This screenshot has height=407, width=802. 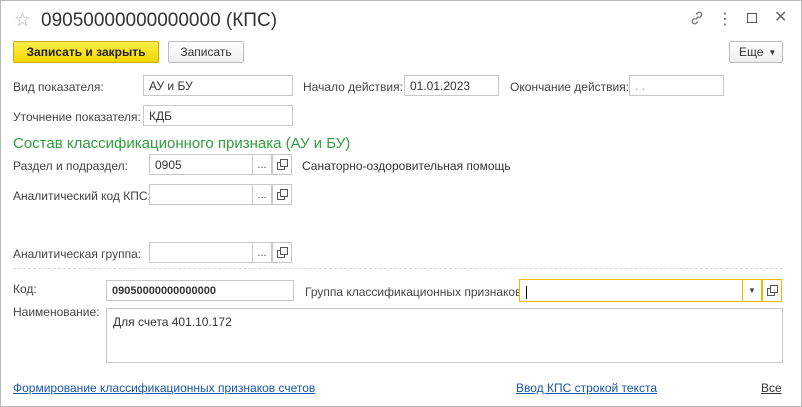 I want to click on indicator-refinement-field: КДБ, so click(x=218, y=115).